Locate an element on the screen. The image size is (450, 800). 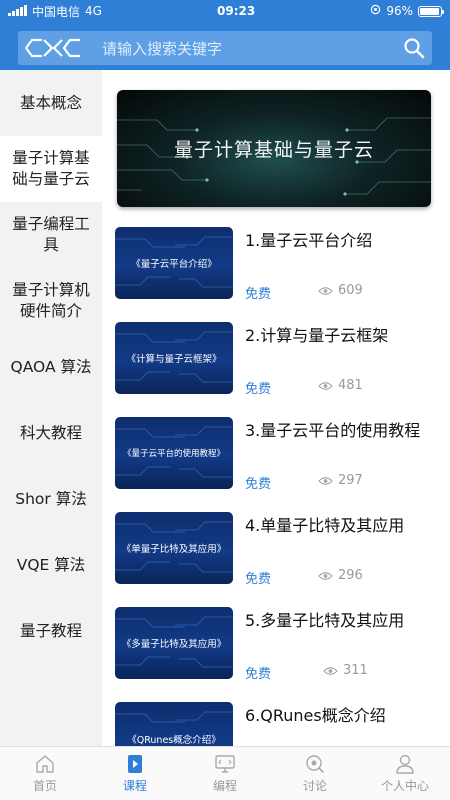
view-count-value: 311 is located at coordinates (355, 670).